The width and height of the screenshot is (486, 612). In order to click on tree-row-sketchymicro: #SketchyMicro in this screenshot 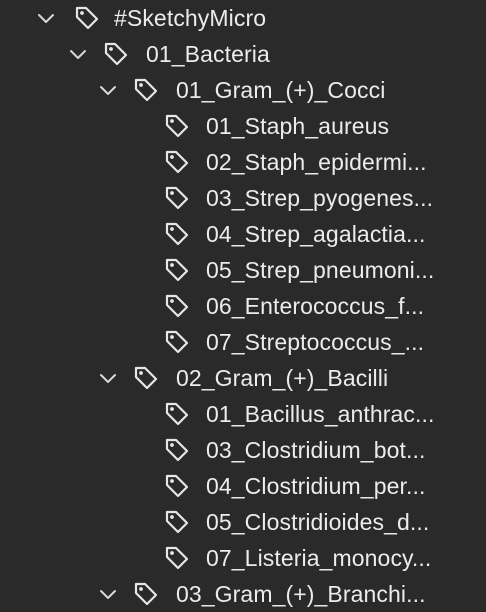, I will do `click(243, 18)`.